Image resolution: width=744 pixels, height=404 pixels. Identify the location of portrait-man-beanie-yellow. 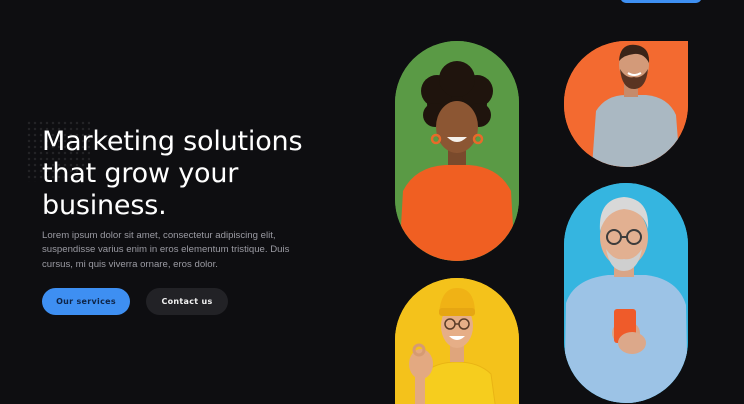
(457, 341).